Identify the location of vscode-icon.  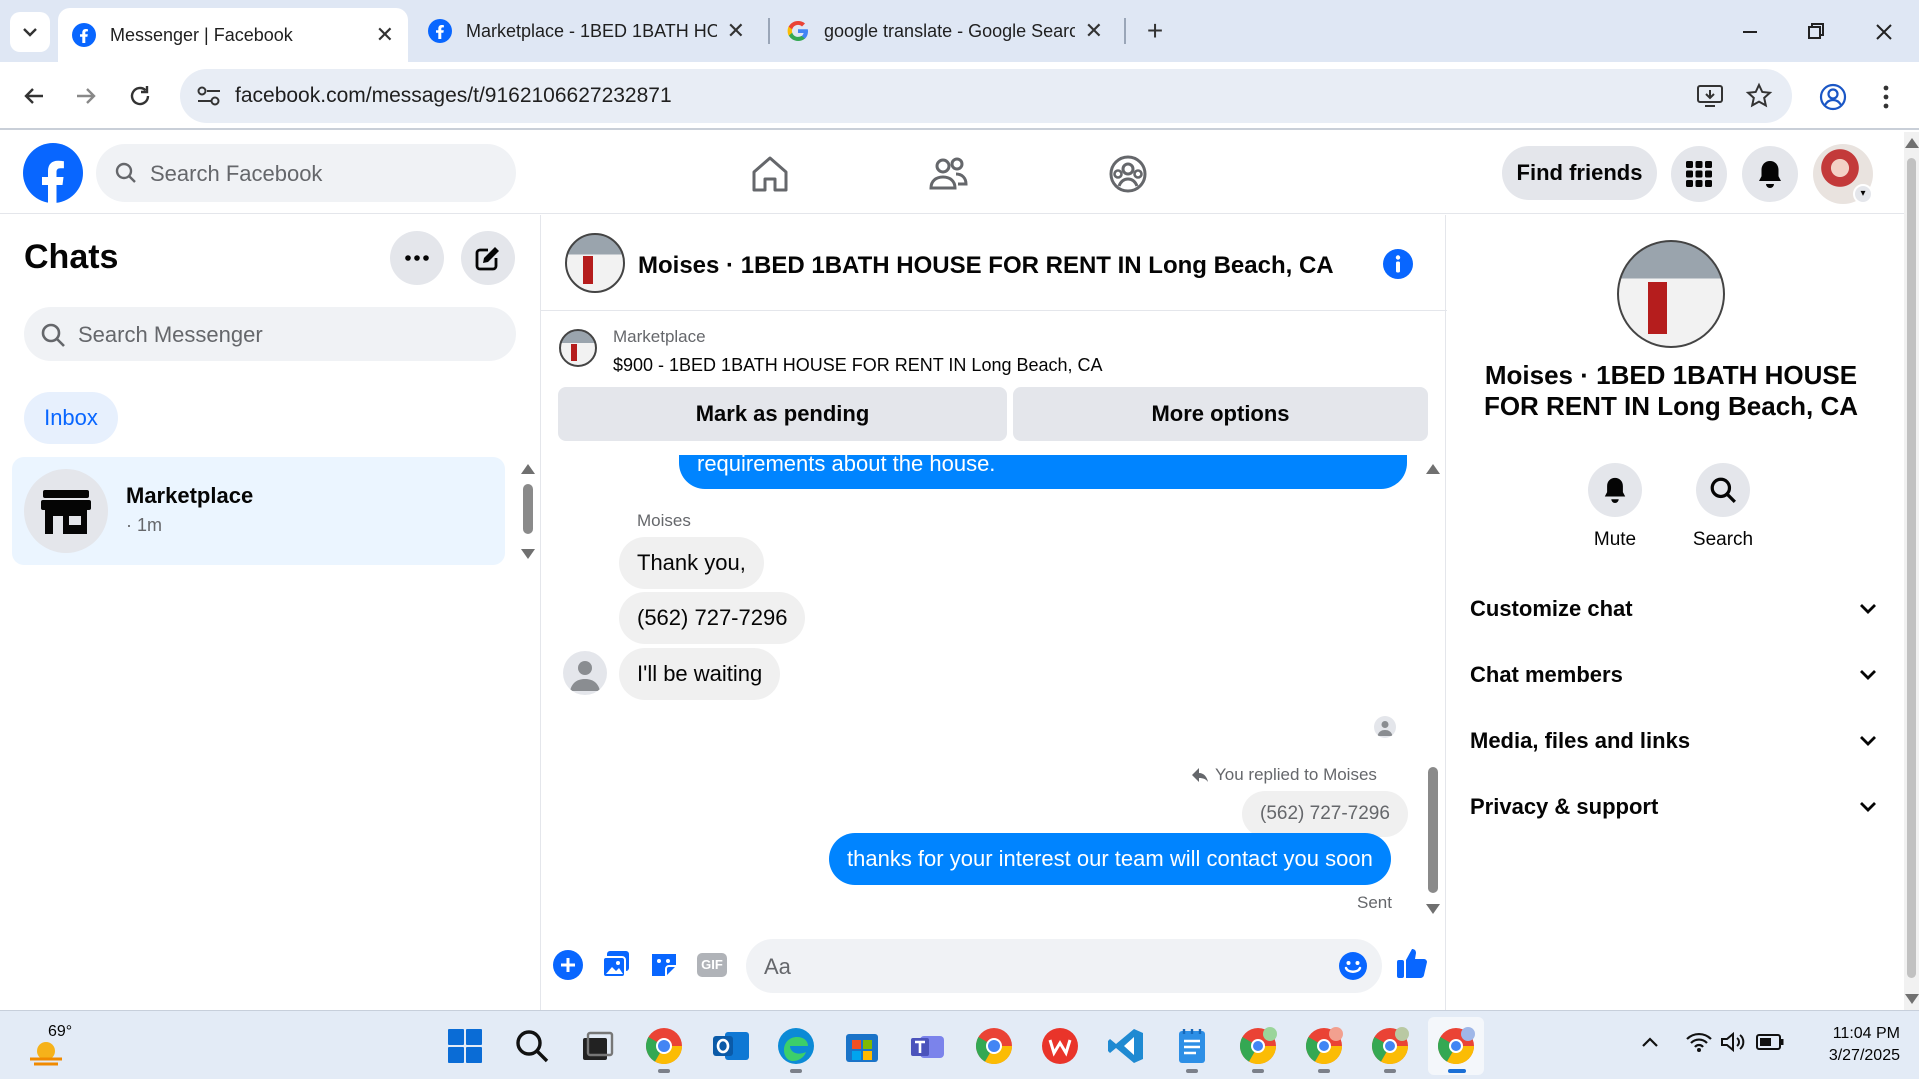
(1126, 1046).